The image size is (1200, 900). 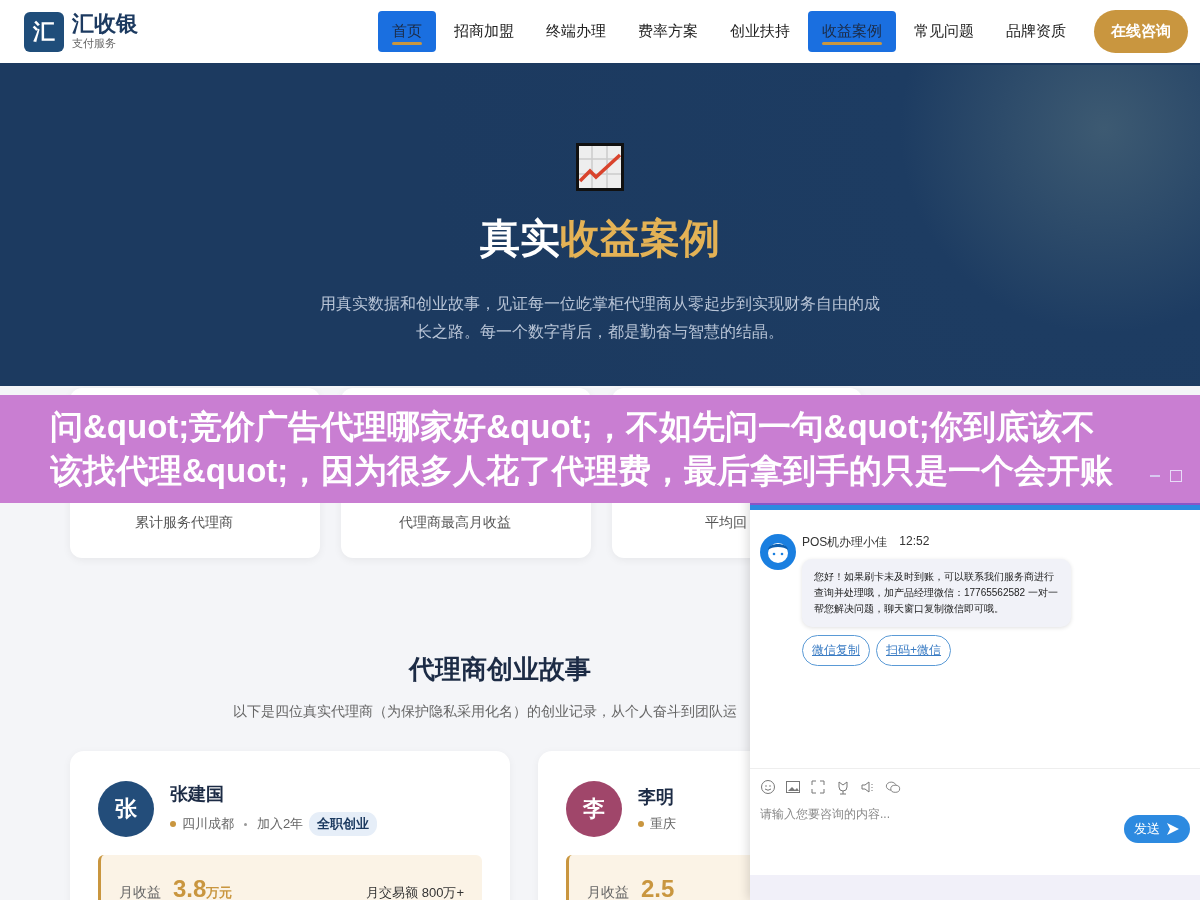 What do you see at coordinates (582, 449) in the screenshot?
I see `caption-text: 问&quot;竞价广告代理哪家好&quot;，不如先问一句&quot;你到底该不该找代理&quot;，因为很多人花了代理费，最后拿到手的只是一个会开账` at bounding box center [582, 449].